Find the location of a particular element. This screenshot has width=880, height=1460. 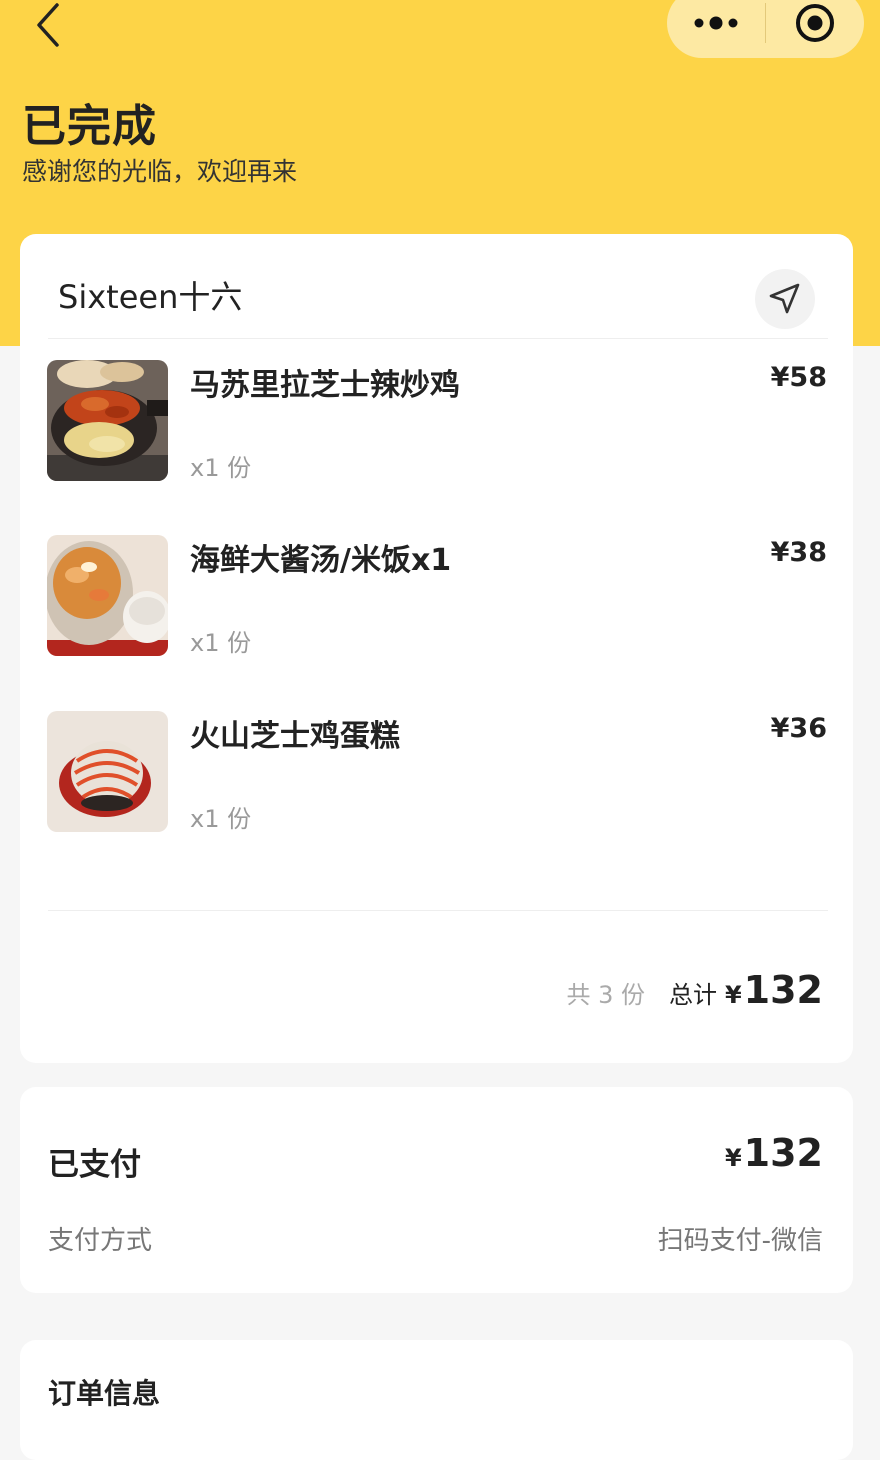

more-button is located at coordinates (716, 29).